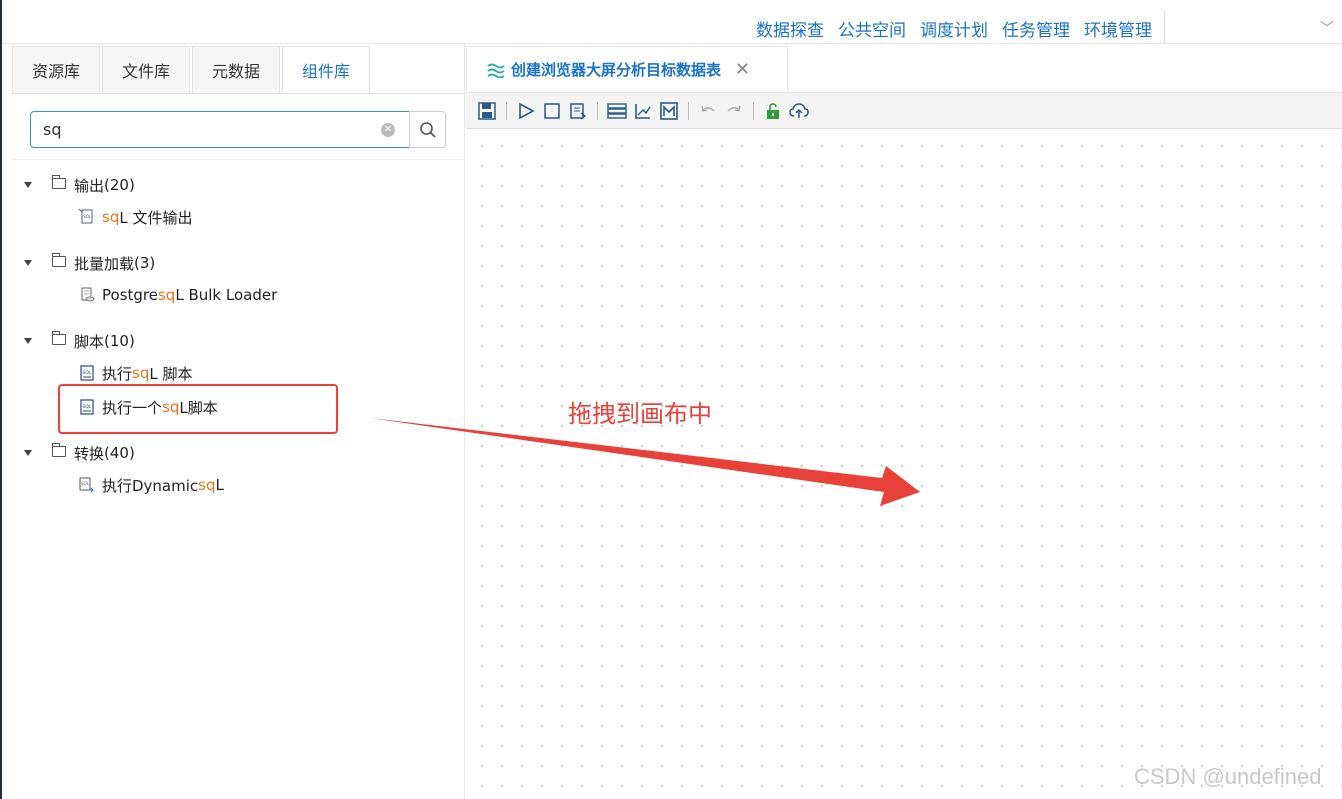 The image size is (1342, 799). Describe the element at coordinates (734, 111) in the screenshot. I see `redo-icon` at that location.